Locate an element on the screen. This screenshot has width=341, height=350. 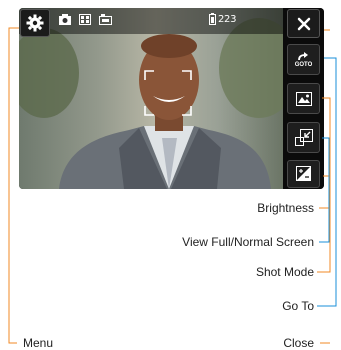
close-callout: Close is located at coordinates (298, 343).